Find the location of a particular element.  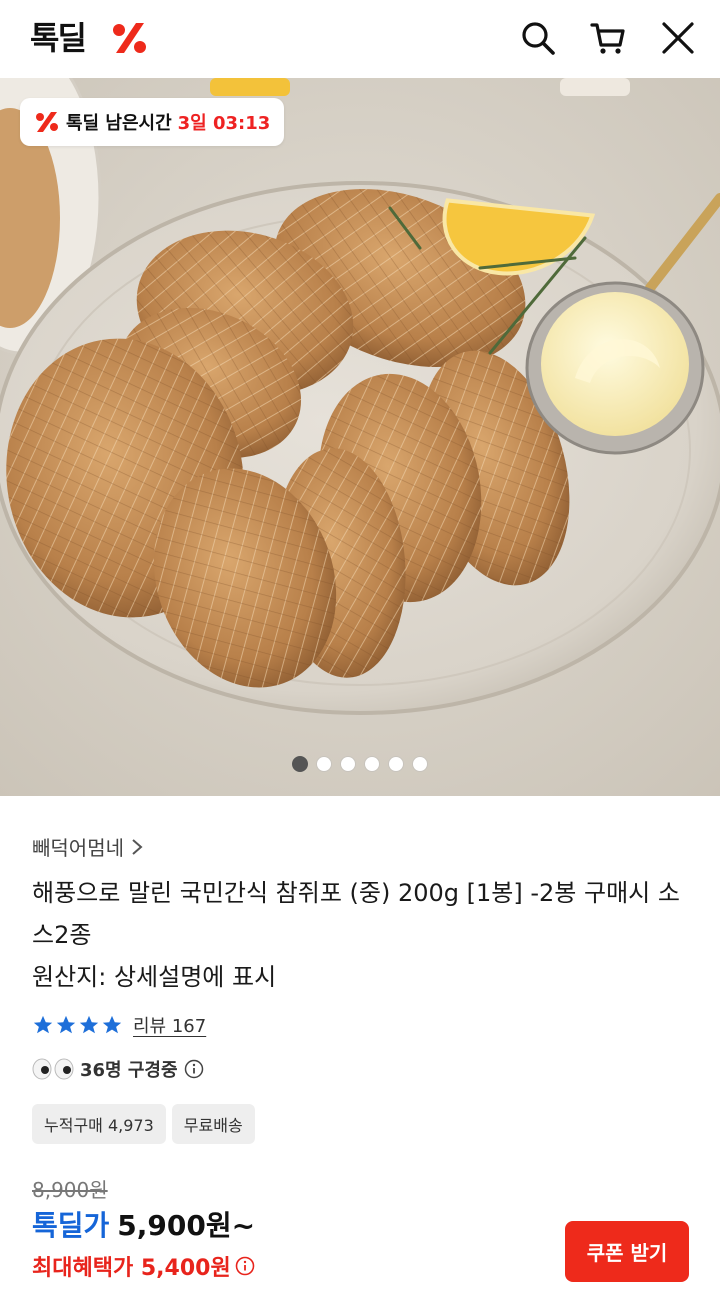

deal-price-row: 톡딜가 5,900원~ is located at coordinates (143, 1224).